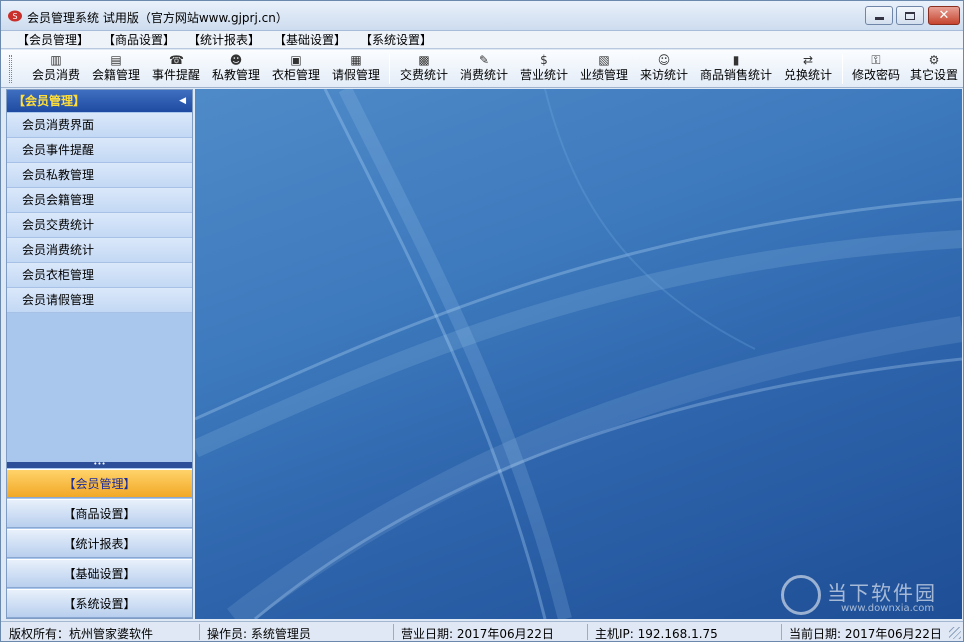  I want to click on performance-button: ▧ 业绩管理, so click(604, 69).